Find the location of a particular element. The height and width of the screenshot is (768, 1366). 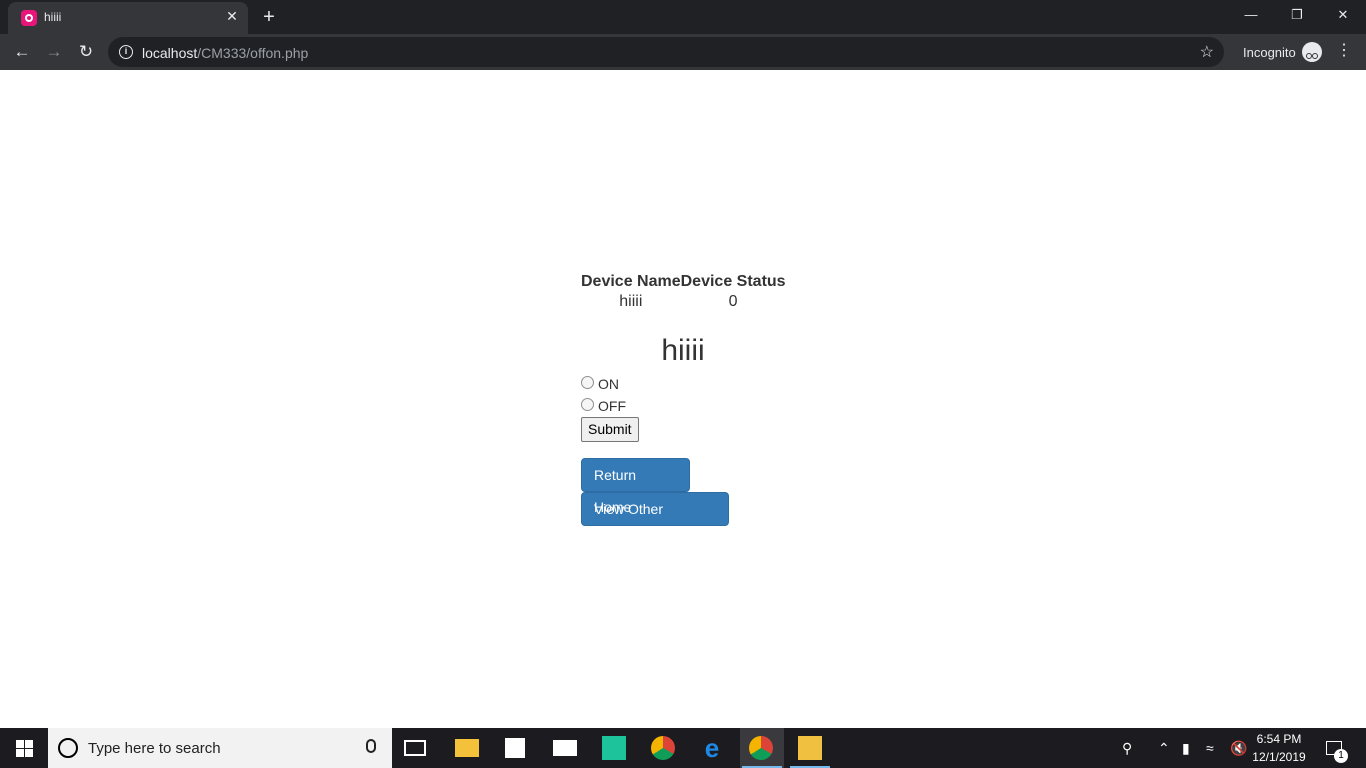

option-off: OFF is located at coordinates (683, 406).